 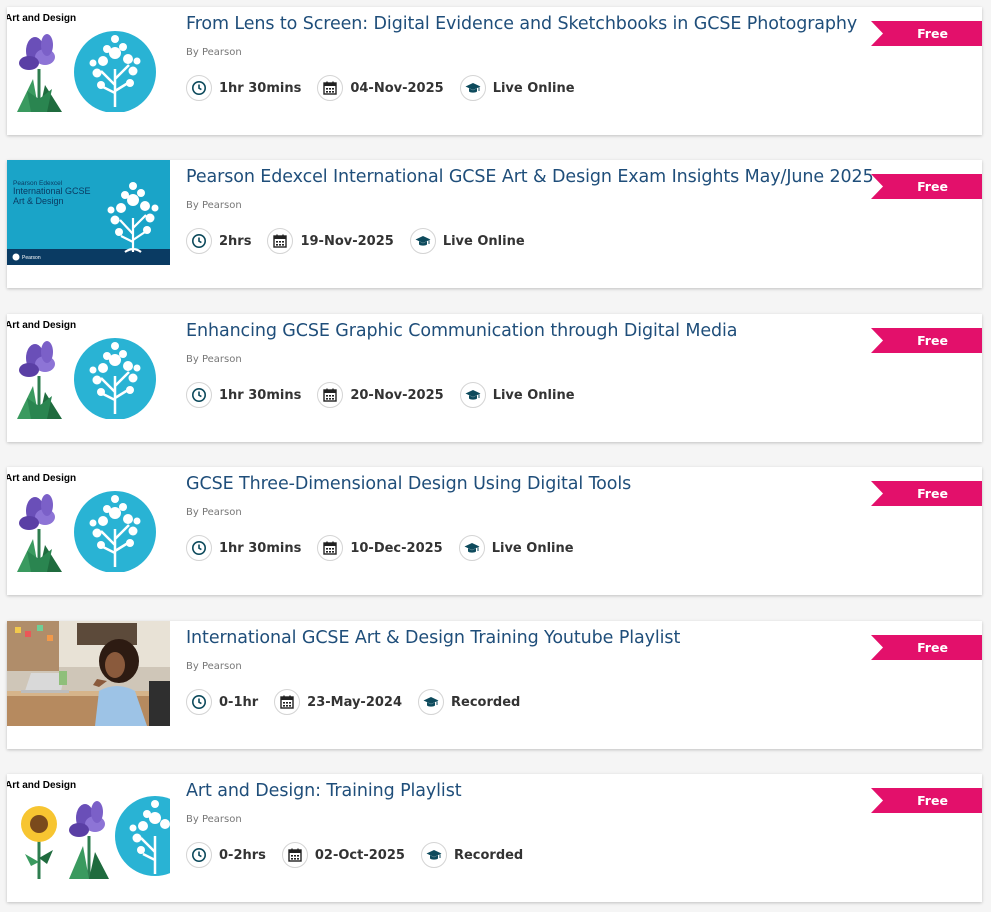 What do you see at coordinates (347, 241) in the screenshot?
I see `course-date: 19-Nov-2025` at bounding box center [347, 241].